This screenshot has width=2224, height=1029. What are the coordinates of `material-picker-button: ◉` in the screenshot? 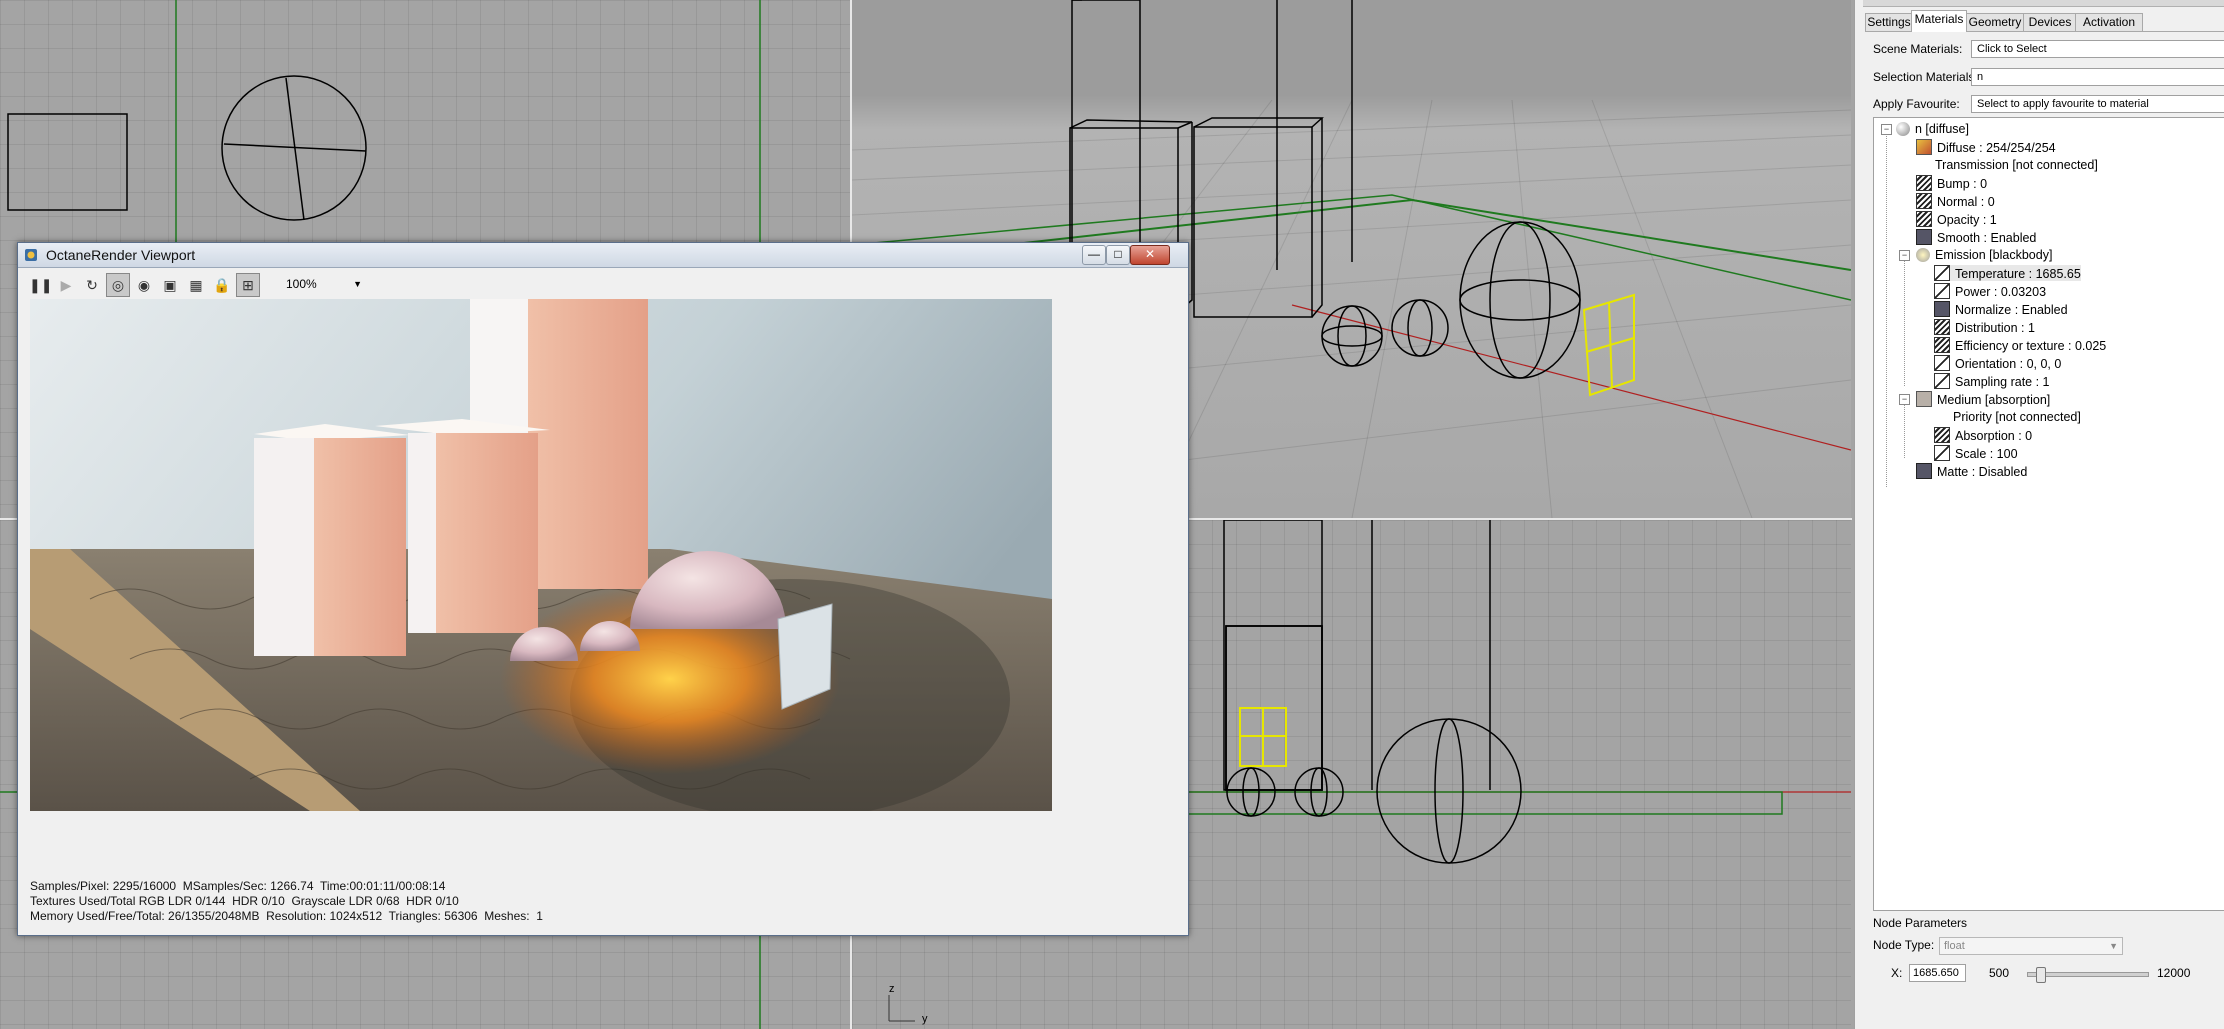 It's located at (144, 285).